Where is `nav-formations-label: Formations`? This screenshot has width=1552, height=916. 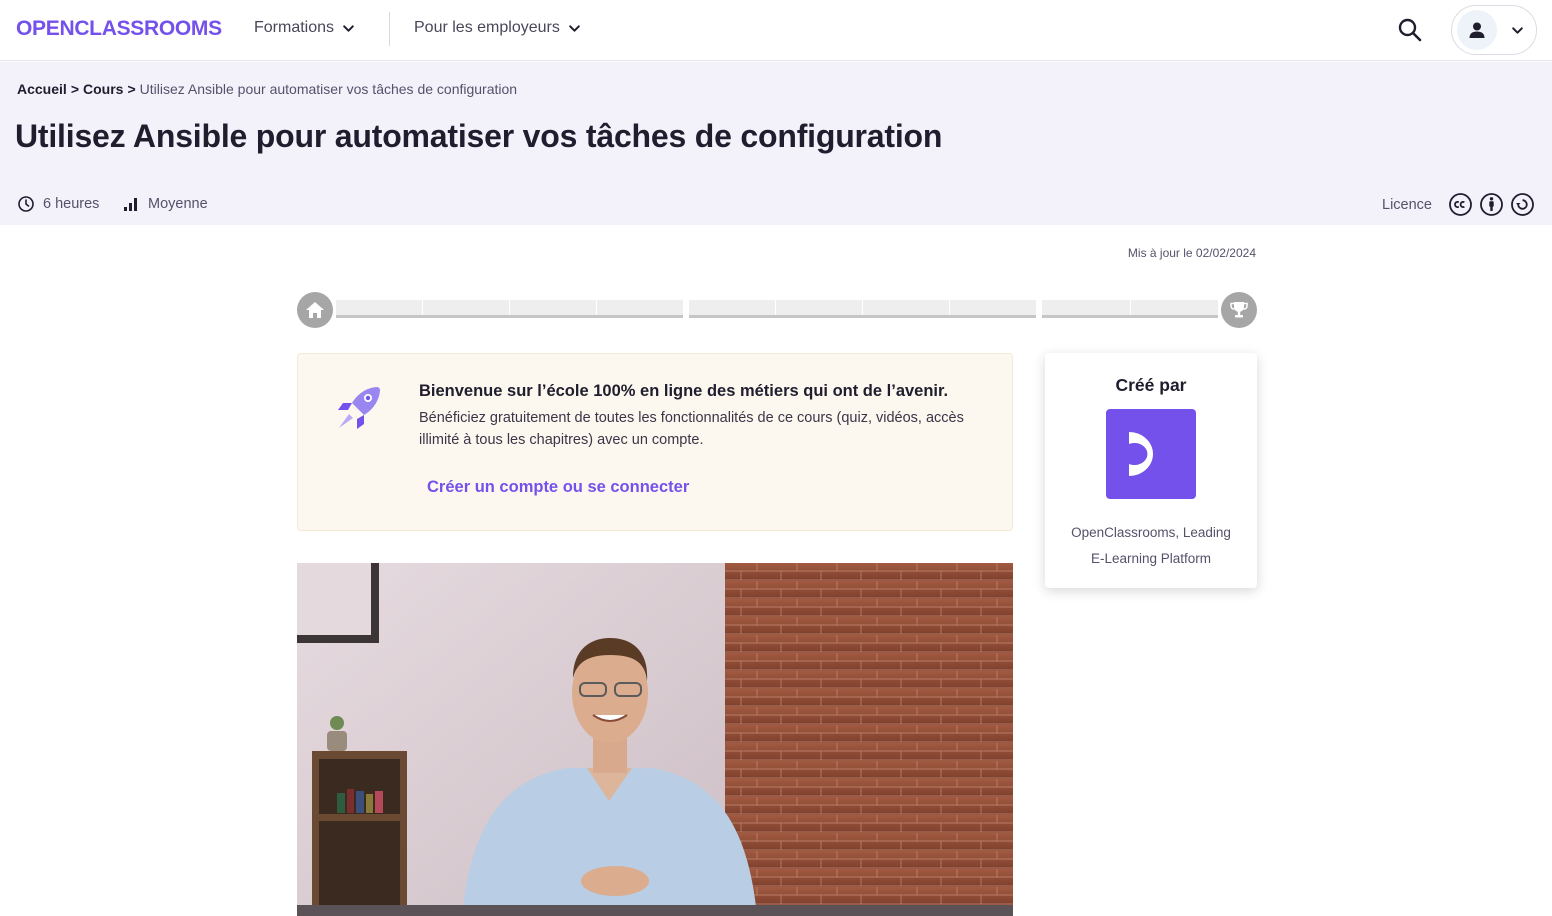
nav-formations-label: Formations is located at coordinates (294, 27).